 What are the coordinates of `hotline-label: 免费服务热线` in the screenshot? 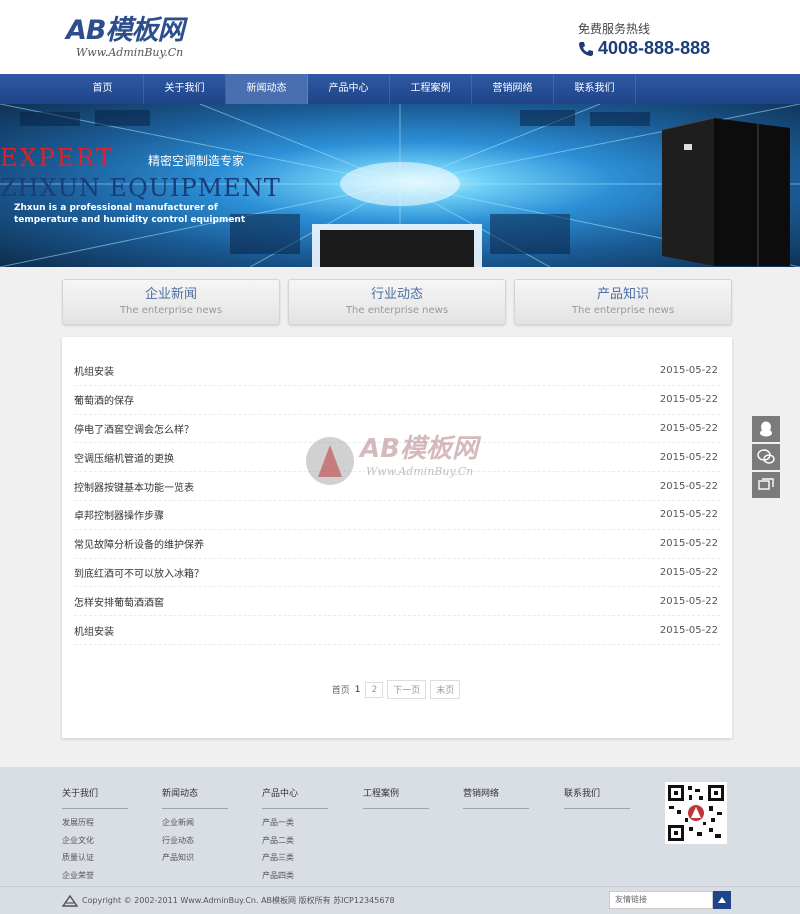 It's located at (614, 29).